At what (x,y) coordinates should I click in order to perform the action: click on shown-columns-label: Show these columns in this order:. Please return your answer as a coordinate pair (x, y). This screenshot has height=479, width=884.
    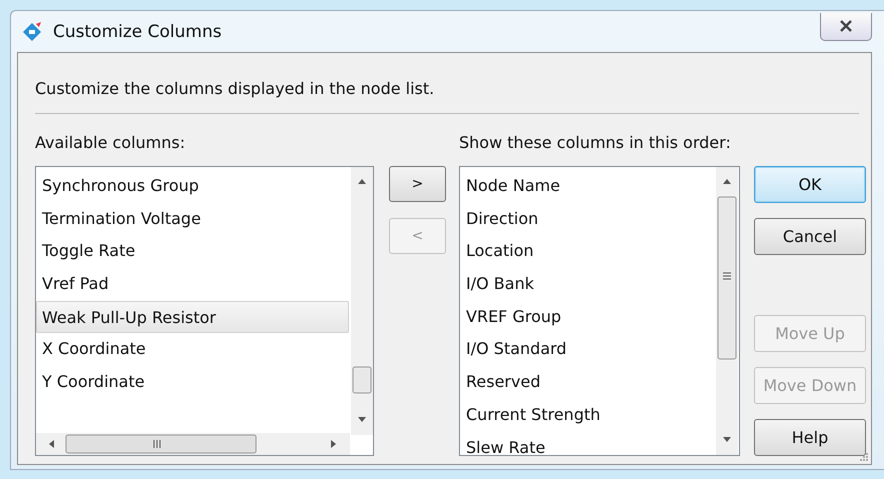
    Looking at the image, I should click on (595, 143).